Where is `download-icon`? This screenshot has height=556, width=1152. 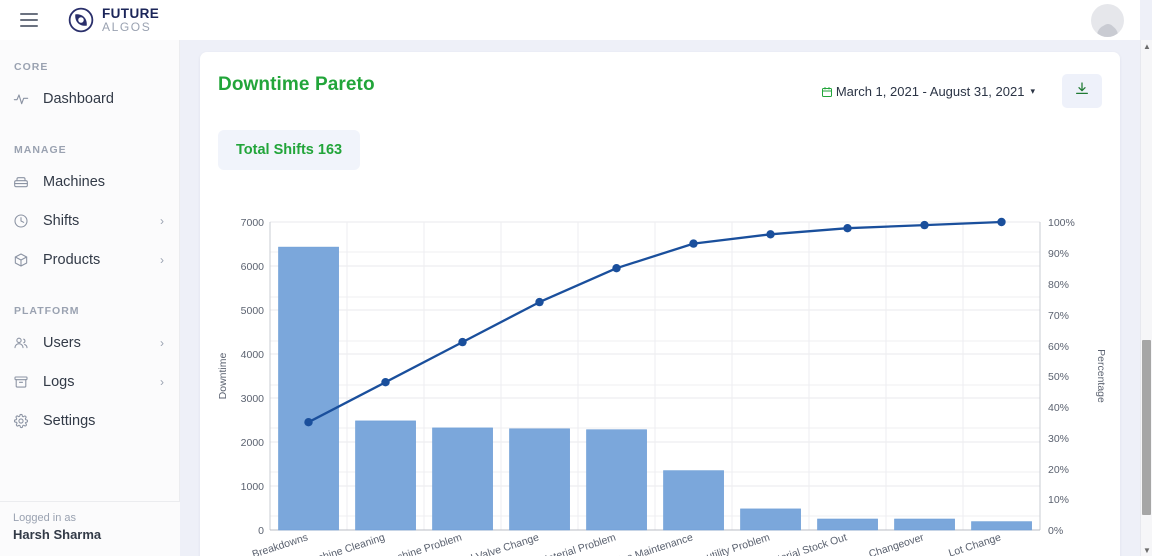 download-icon is located at coordinates (1082, 91).